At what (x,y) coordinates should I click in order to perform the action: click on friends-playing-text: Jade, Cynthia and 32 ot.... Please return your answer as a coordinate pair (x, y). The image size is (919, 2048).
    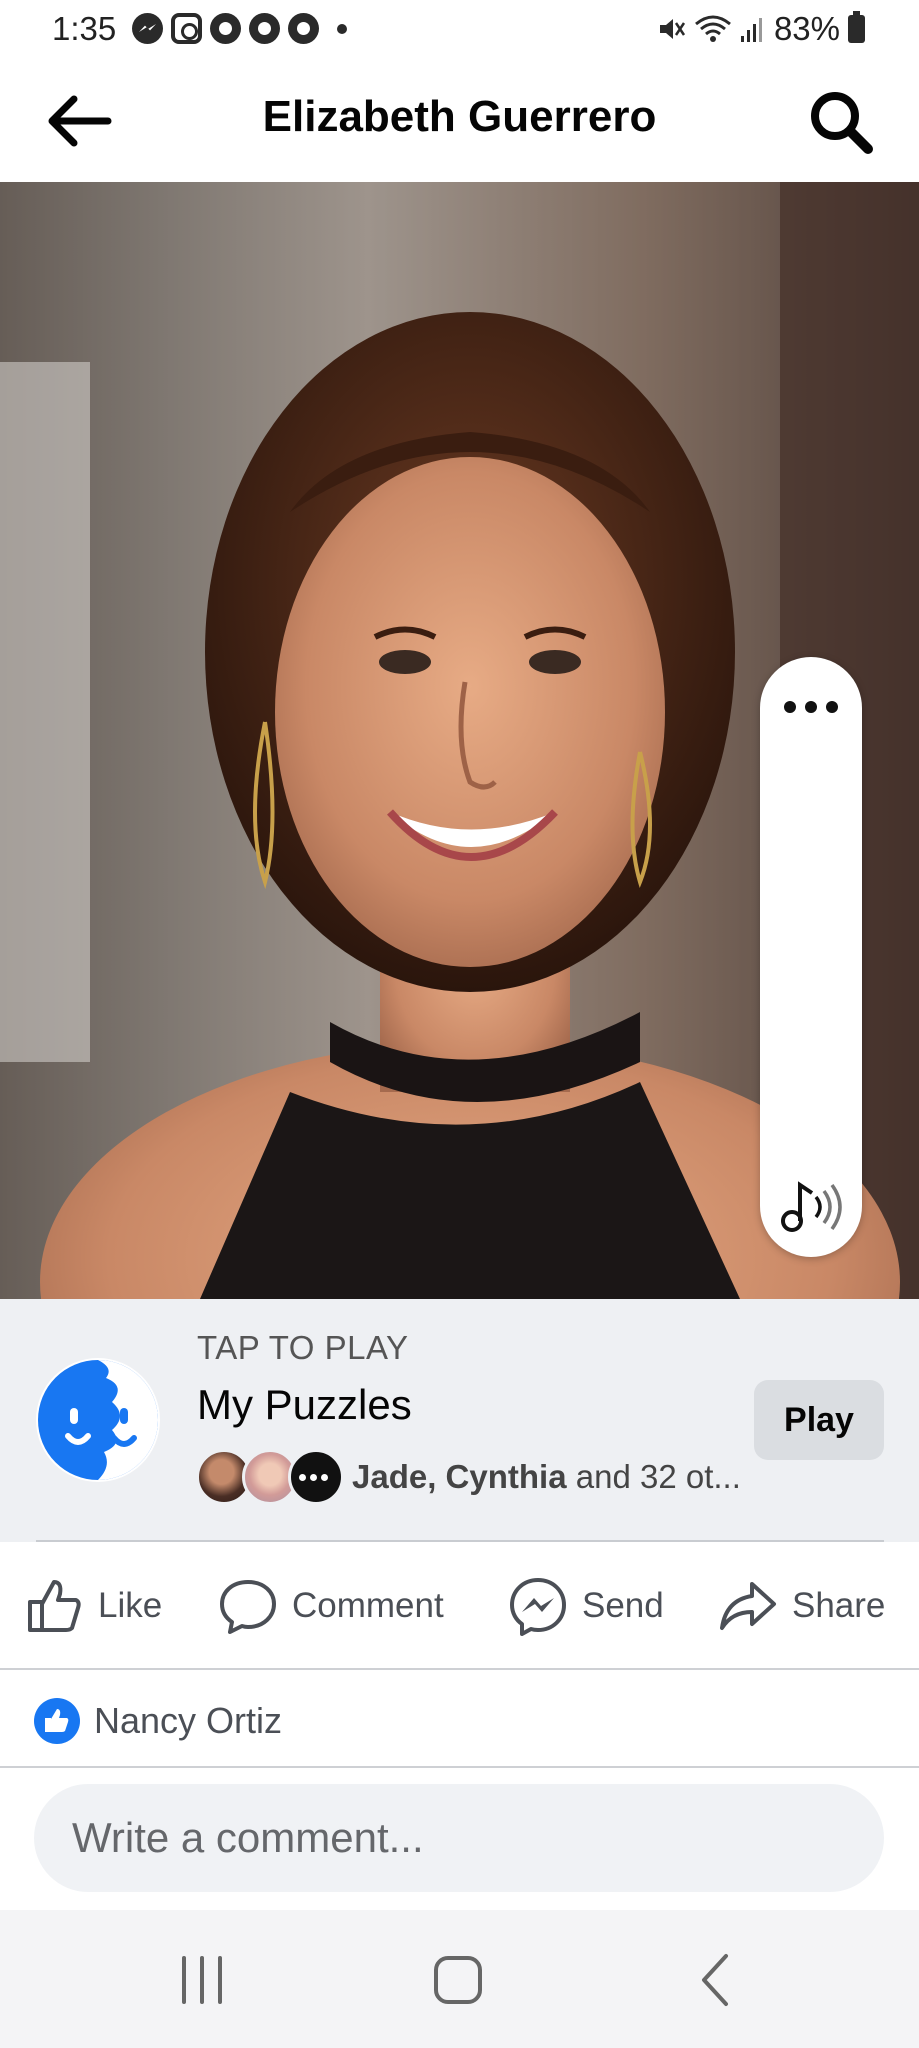
    Looking at the image, I should click on (546, 1477).